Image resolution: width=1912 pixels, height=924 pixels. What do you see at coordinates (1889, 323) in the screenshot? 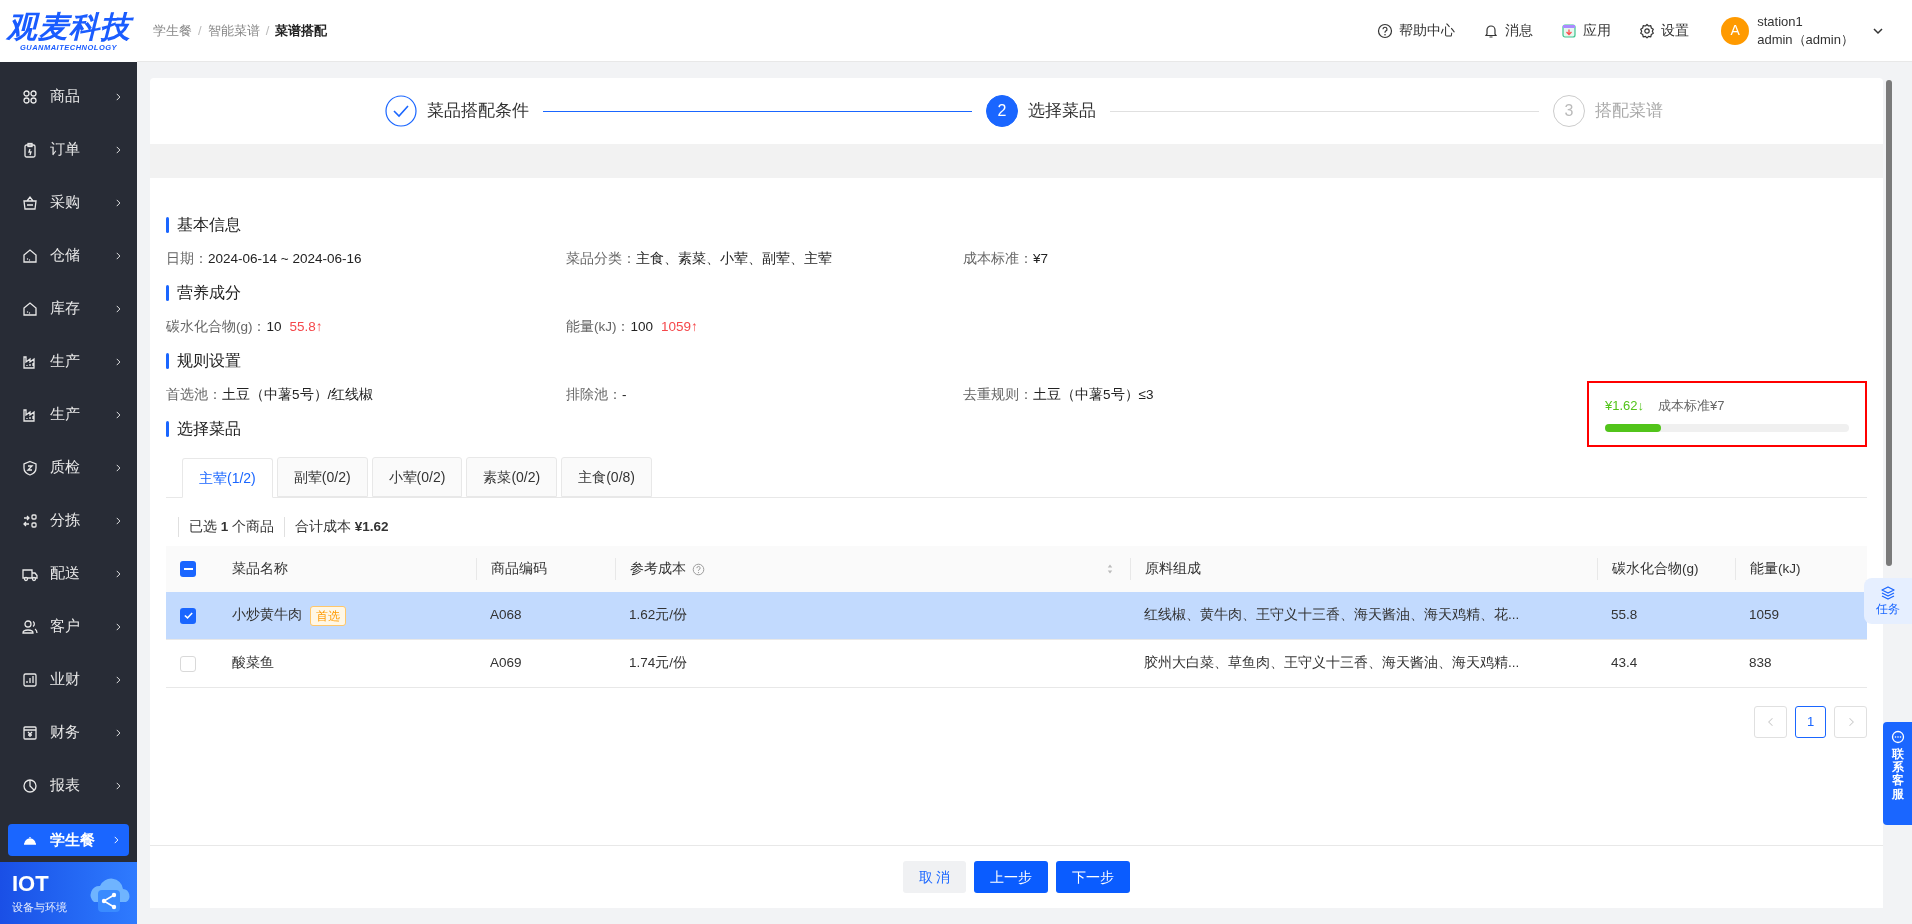
I see `scrollbar` at bounding box center [1889, 323].